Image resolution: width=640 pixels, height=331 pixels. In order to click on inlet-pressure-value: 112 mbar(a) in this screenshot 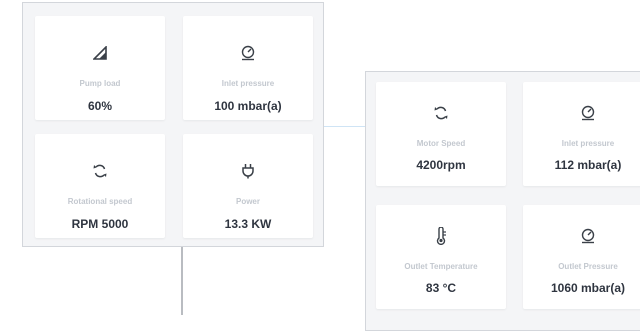, I will do `click(588, 165)`.